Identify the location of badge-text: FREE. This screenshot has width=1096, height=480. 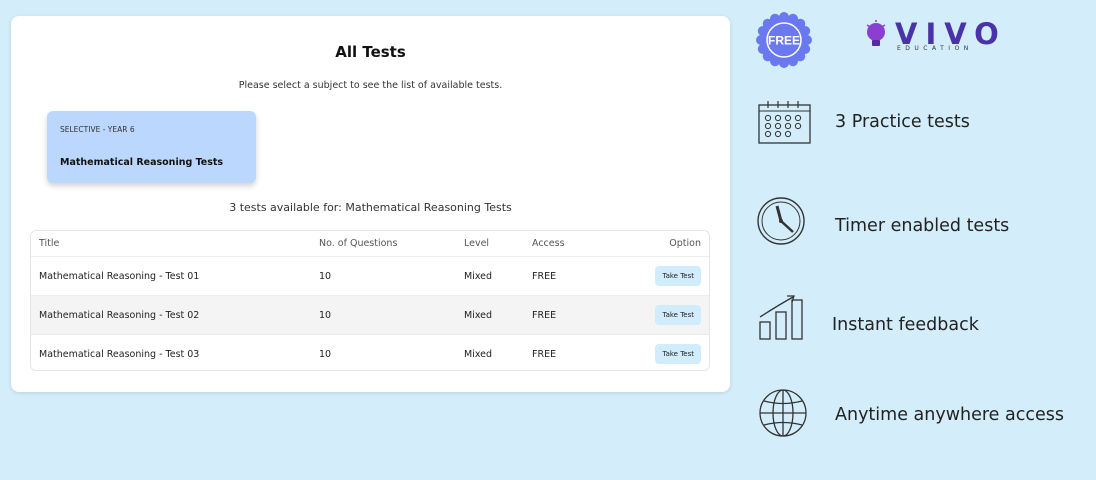
(784, 41).